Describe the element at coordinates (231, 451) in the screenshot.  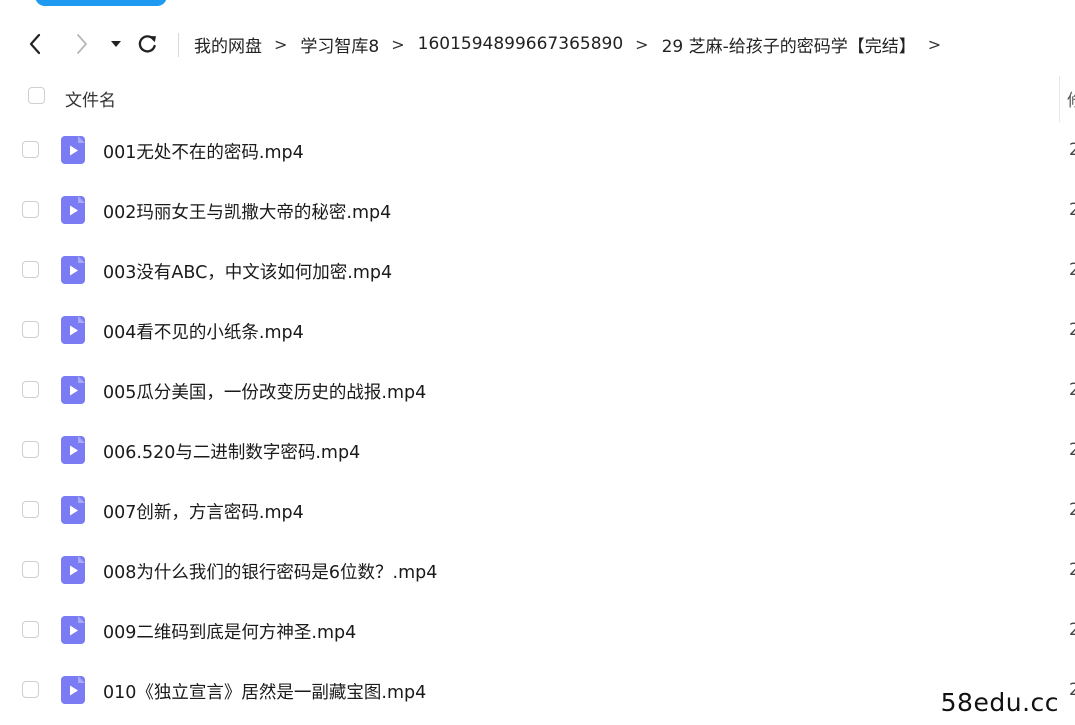
I see `file-name: 006.520与二进制数字密码.mp4` at that location.